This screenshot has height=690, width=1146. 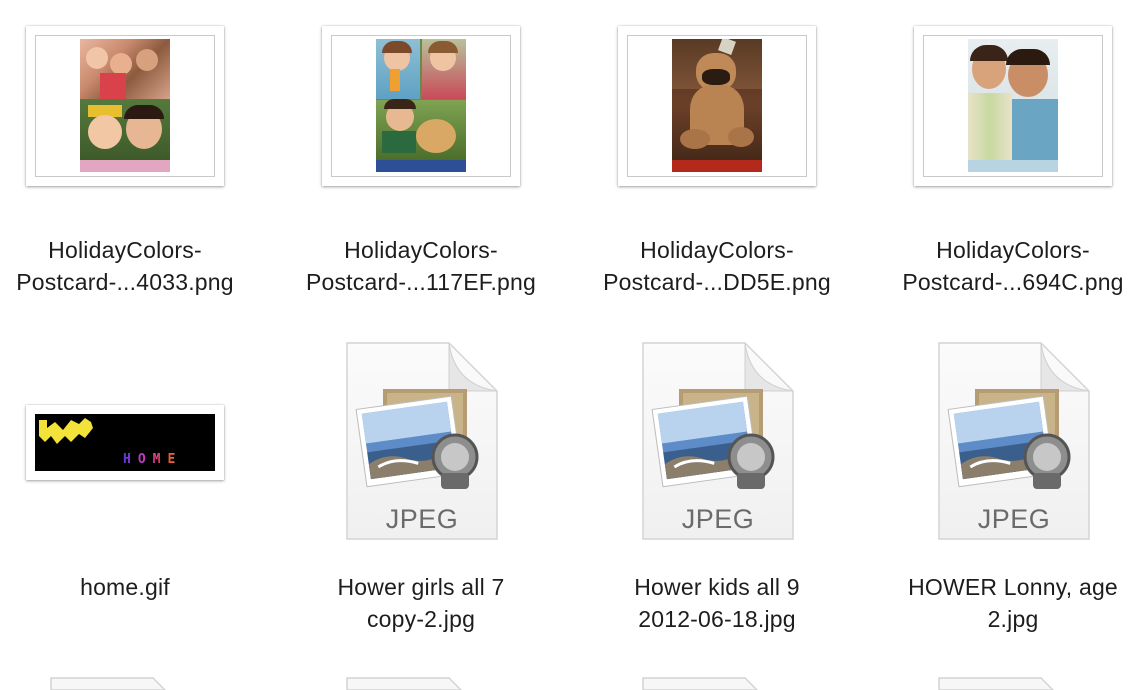 I want to click on file-item-holidaycolors-4033: HolidayColors- Postcard-...4033.png, so click(x=148, y=165).